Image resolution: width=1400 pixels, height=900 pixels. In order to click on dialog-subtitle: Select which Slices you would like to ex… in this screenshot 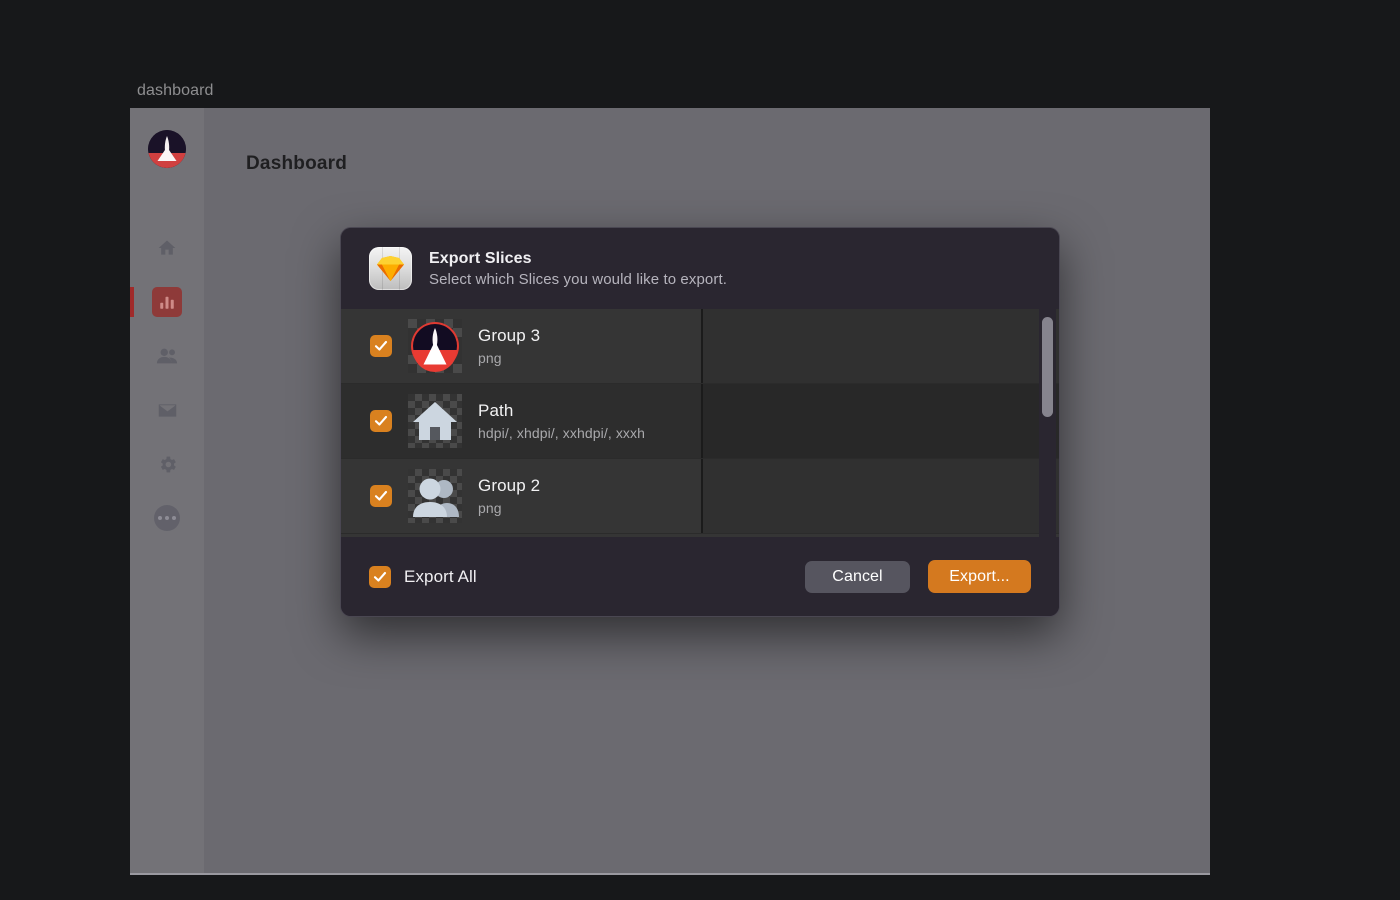, I will do `click(578, 279)`.